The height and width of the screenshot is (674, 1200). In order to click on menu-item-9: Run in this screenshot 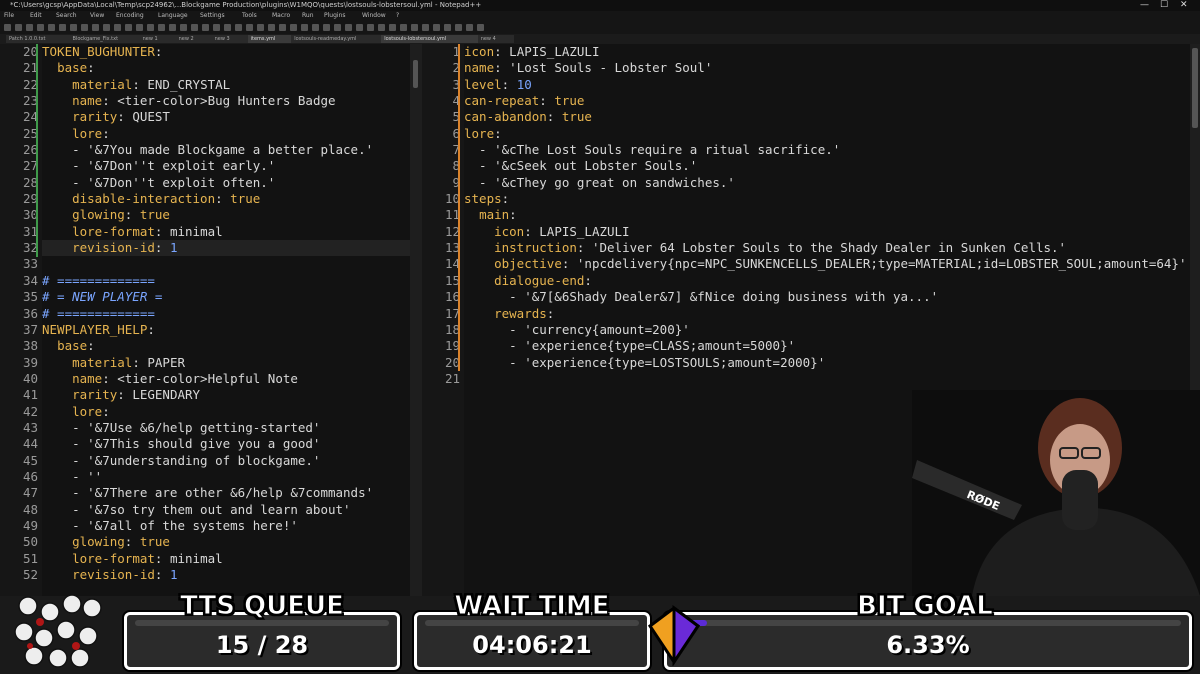, I will do `click(308, 15)`.